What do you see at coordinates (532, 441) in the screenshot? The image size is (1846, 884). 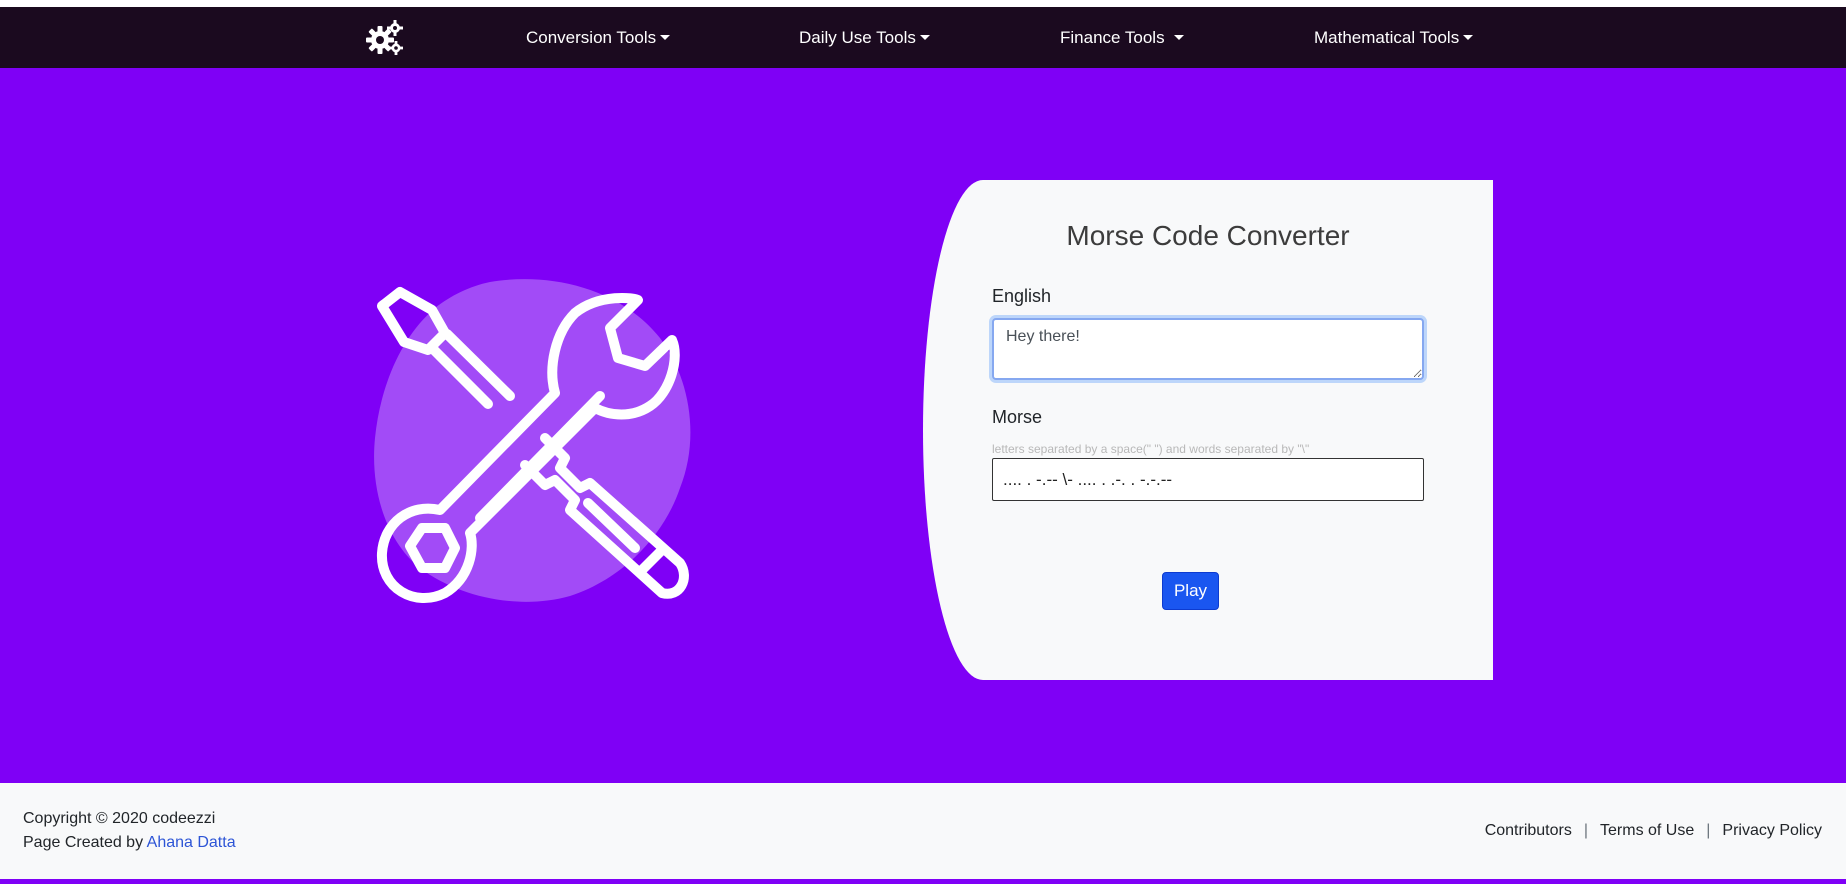 I see `tools-icon` at bounding box center [532, 441].